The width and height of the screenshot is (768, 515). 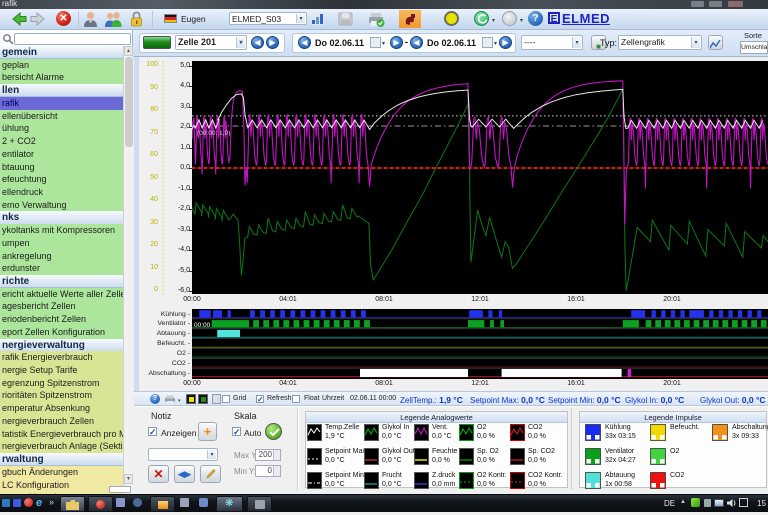 I want to click on svg-text: 00:00, so click(x=202, y=325).